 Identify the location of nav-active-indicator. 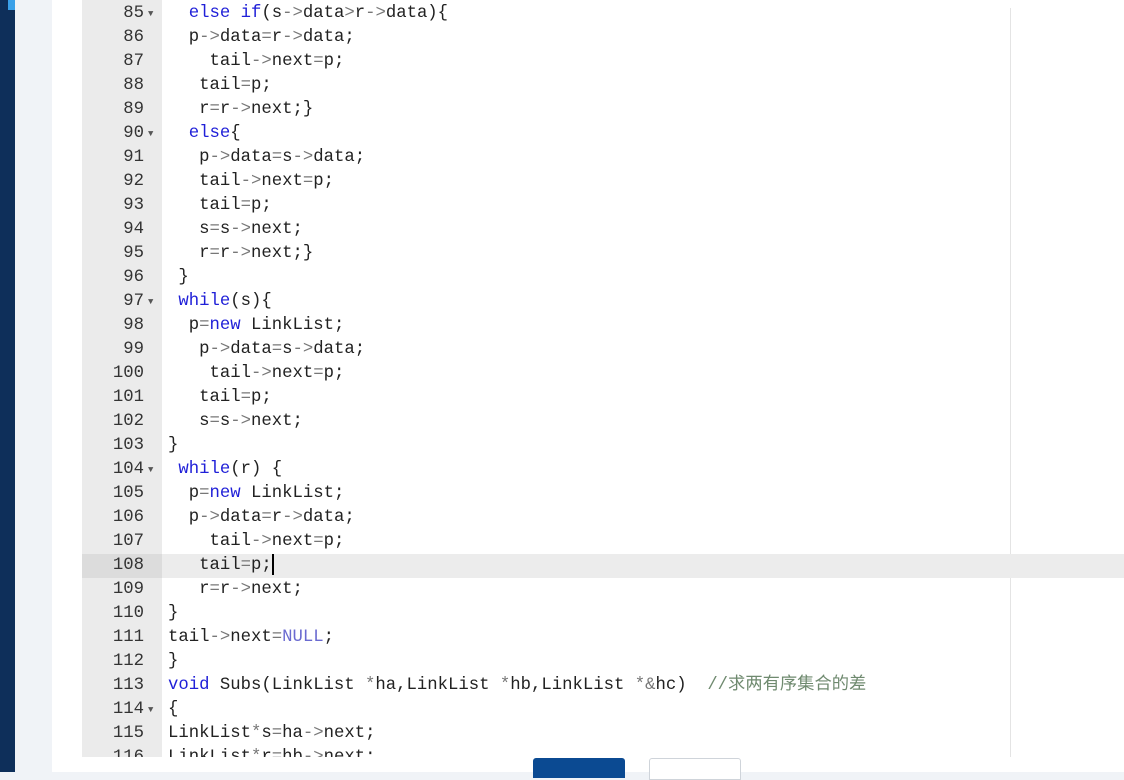
(11, 5).